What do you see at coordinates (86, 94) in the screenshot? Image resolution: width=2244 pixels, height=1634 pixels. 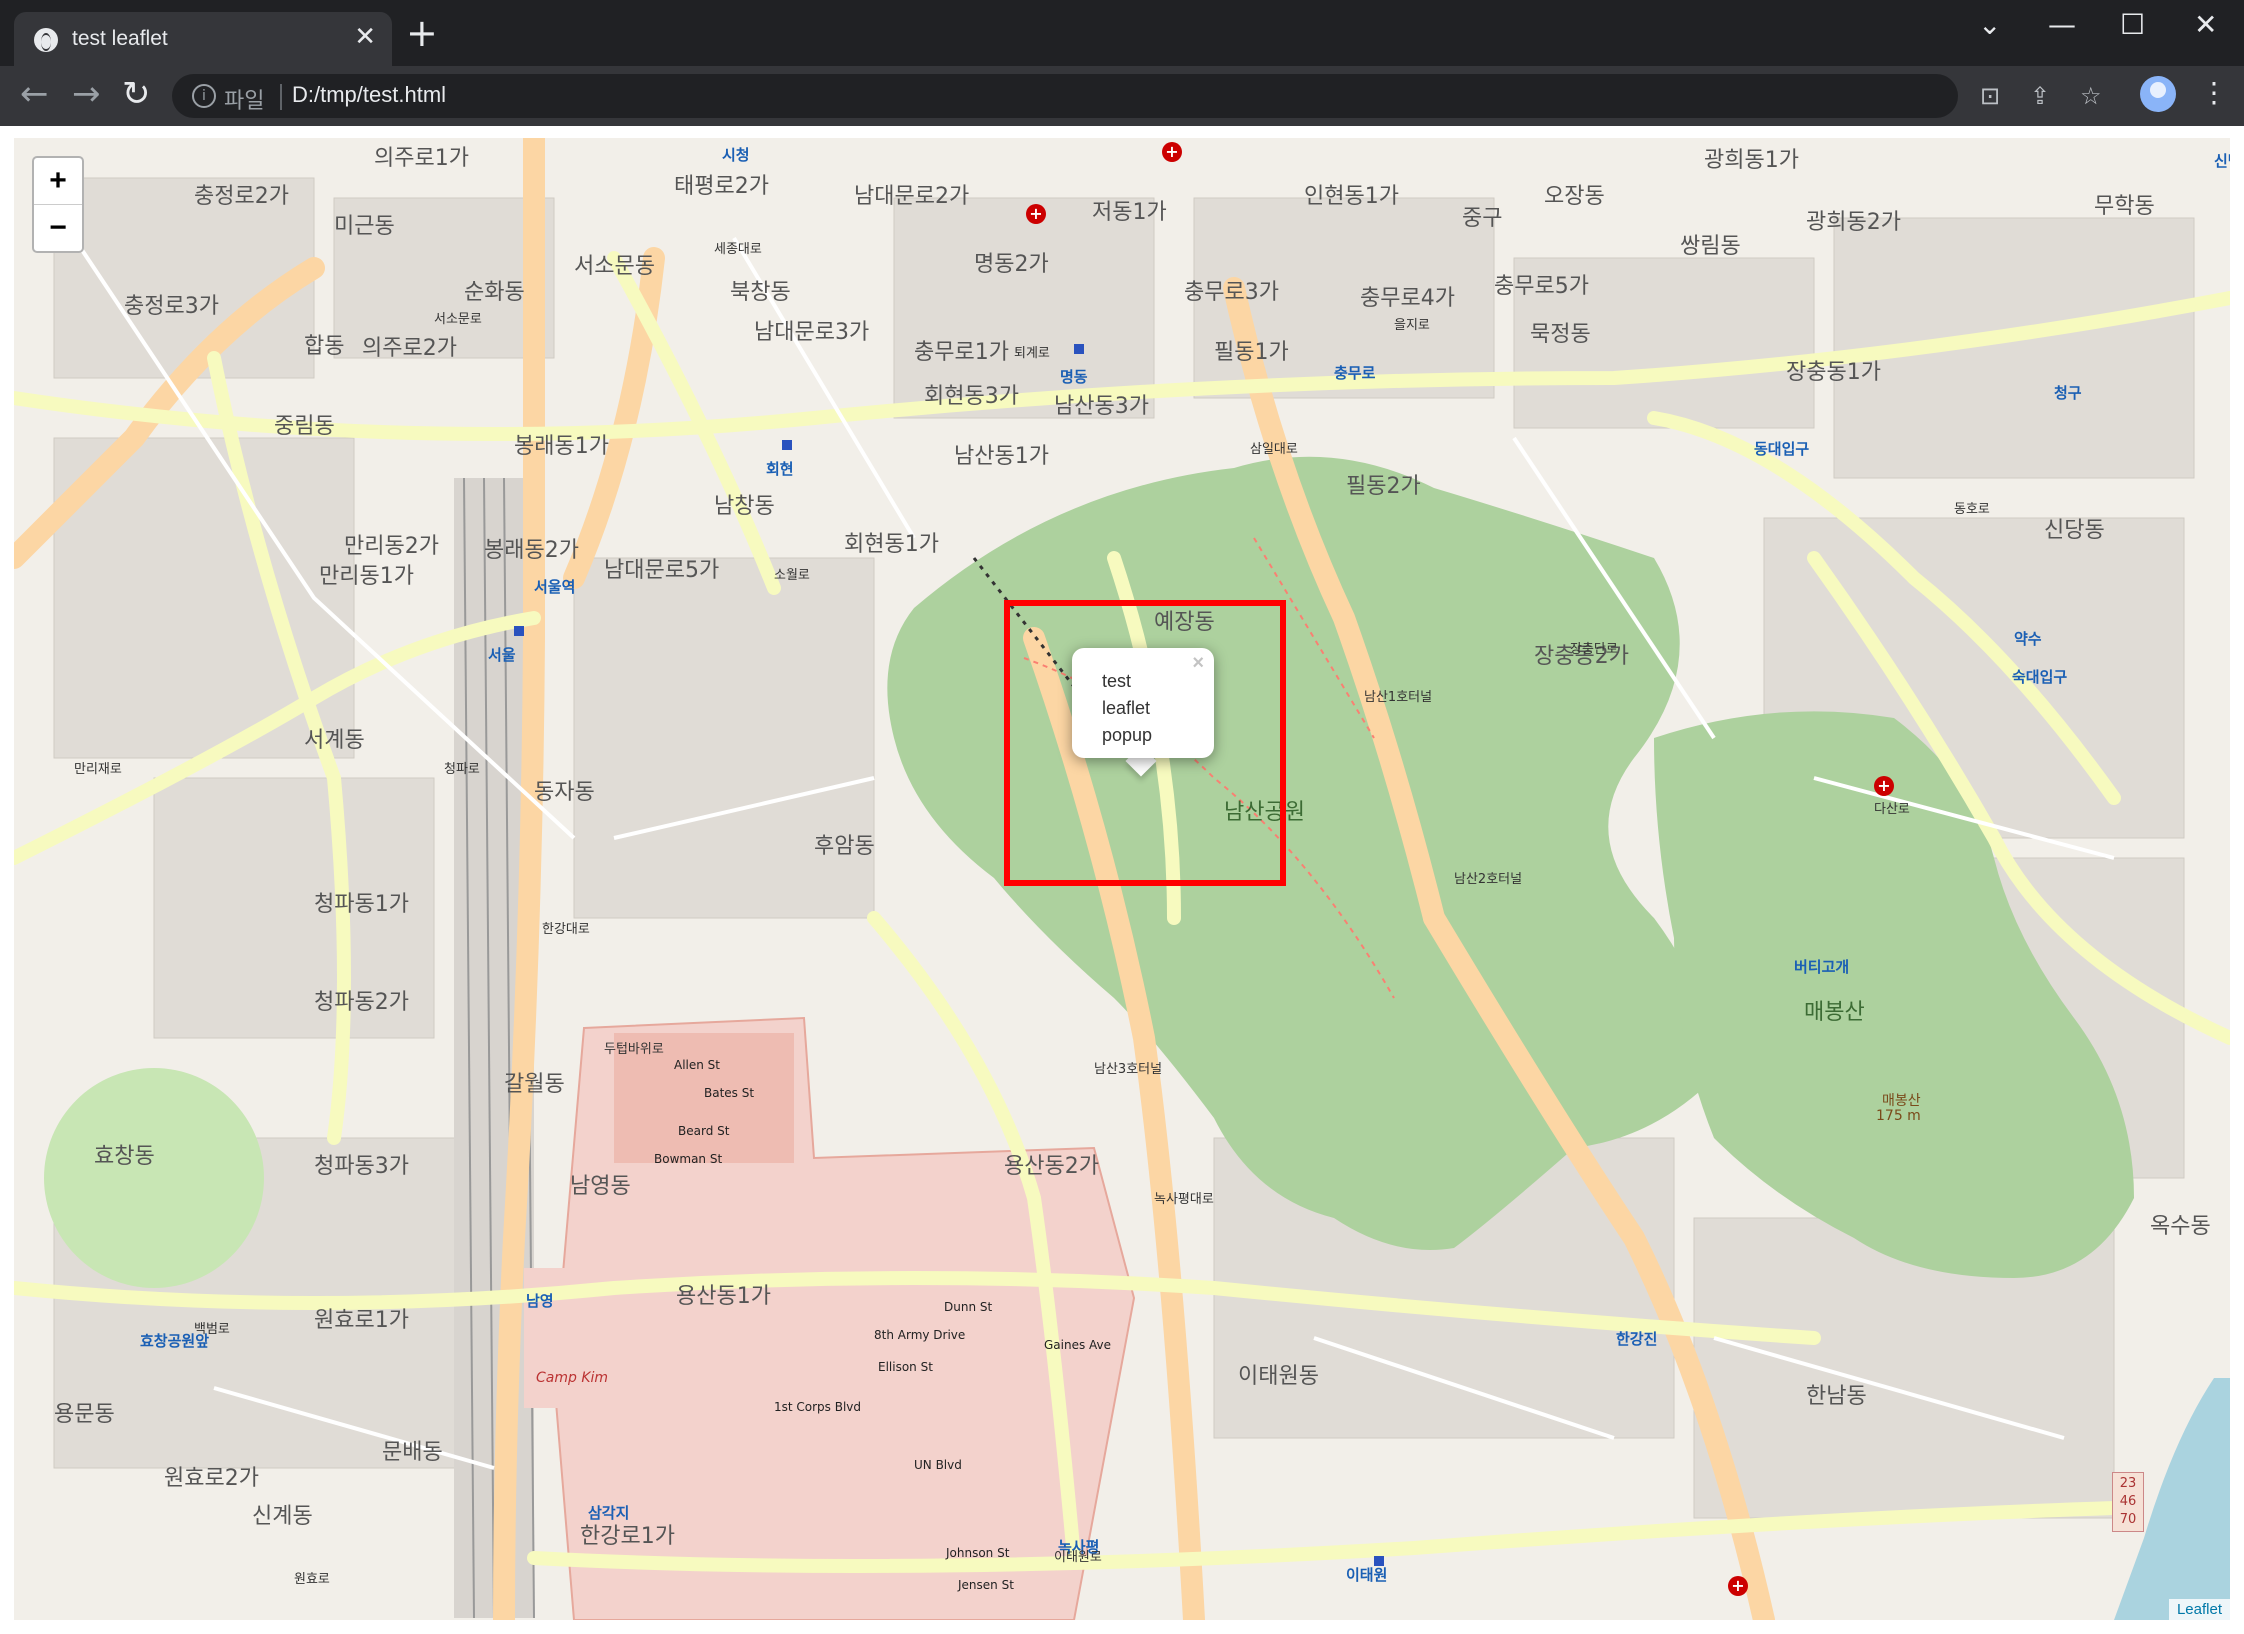 I see `forward-button: →` at bounding box center [86, 94].